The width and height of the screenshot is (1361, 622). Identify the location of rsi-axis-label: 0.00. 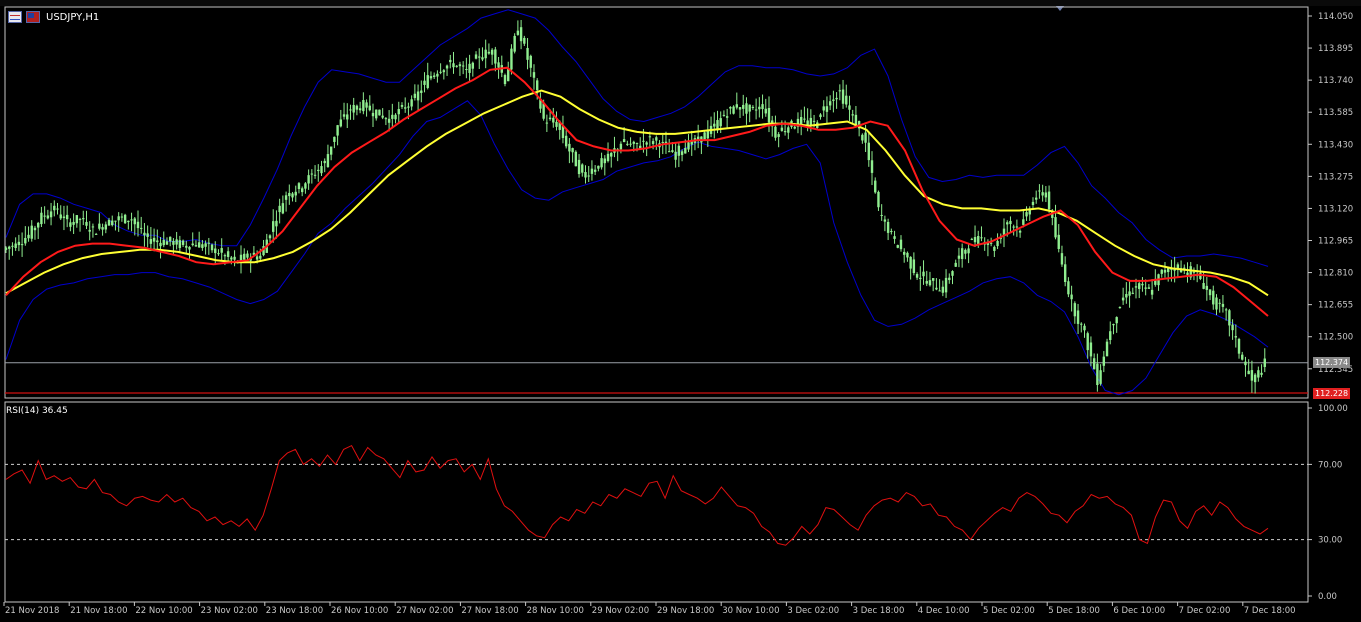
(1327, 597).